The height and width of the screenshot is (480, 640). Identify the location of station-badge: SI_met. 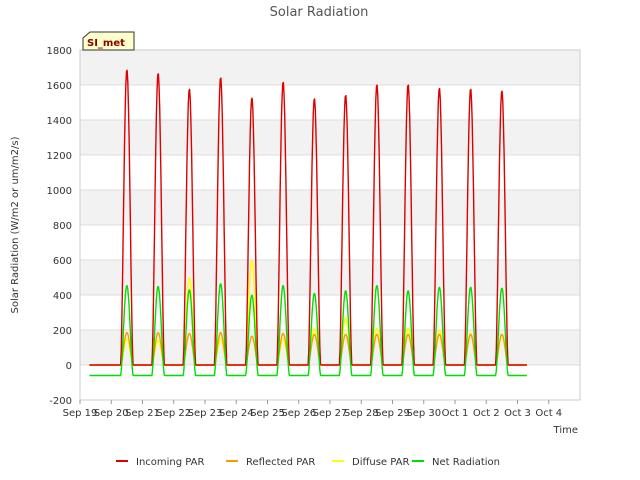
(108, 41).